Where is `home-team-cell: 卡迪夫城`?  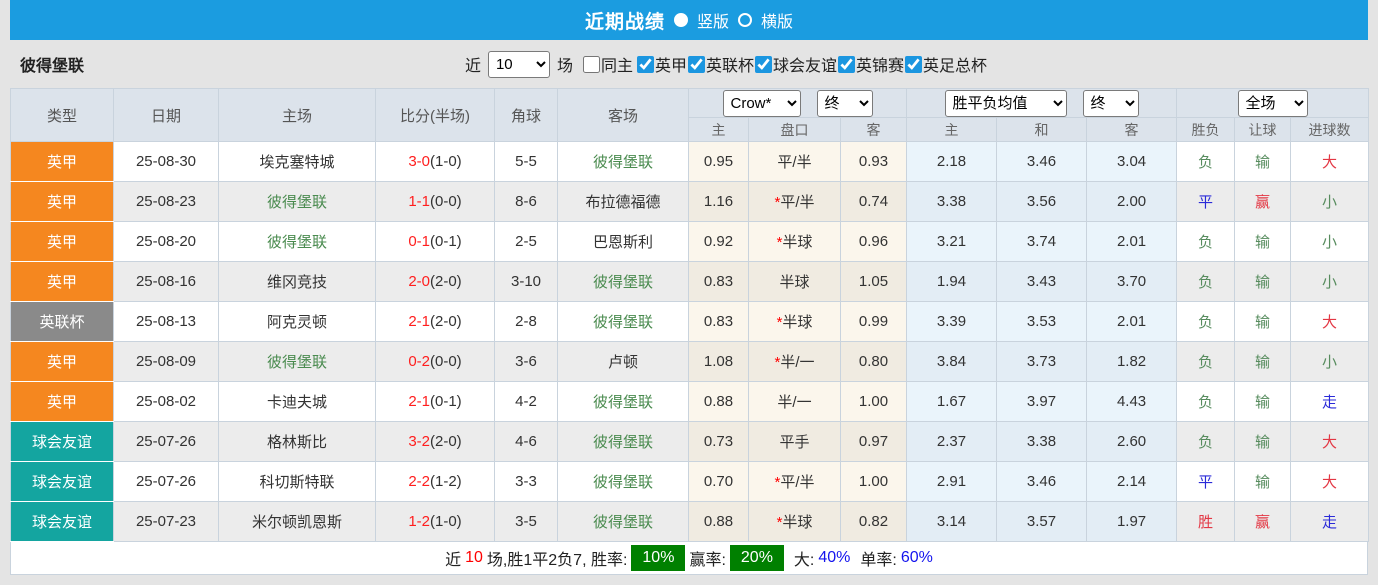 home-team-cell: 卡迪夫城 is located at coordinates (297, 401).